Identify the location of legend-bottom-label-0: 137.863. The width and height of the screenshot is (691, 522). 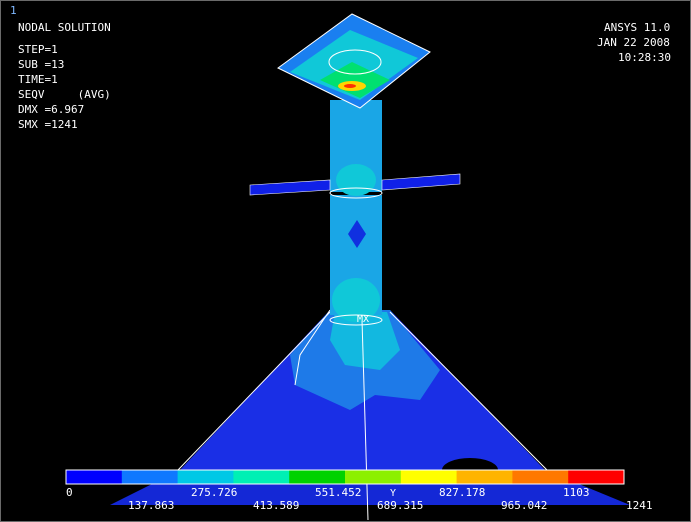
(151, 505).